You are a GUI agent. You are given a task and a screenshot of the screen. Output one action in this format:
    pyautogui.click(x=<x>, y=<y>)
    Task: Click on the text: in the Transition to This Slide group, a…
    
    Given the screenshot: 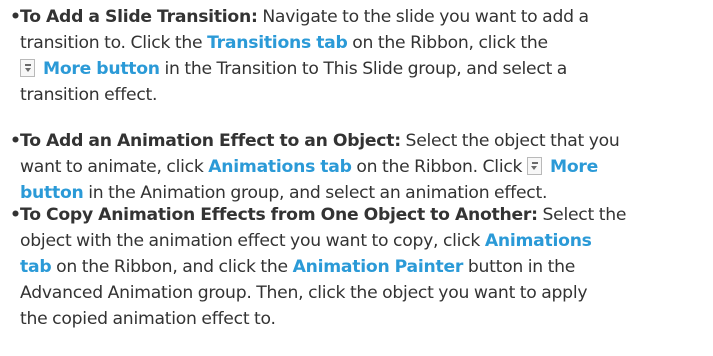 What is the action you would take?
    pyautogui.click(x=363, y=69)
    